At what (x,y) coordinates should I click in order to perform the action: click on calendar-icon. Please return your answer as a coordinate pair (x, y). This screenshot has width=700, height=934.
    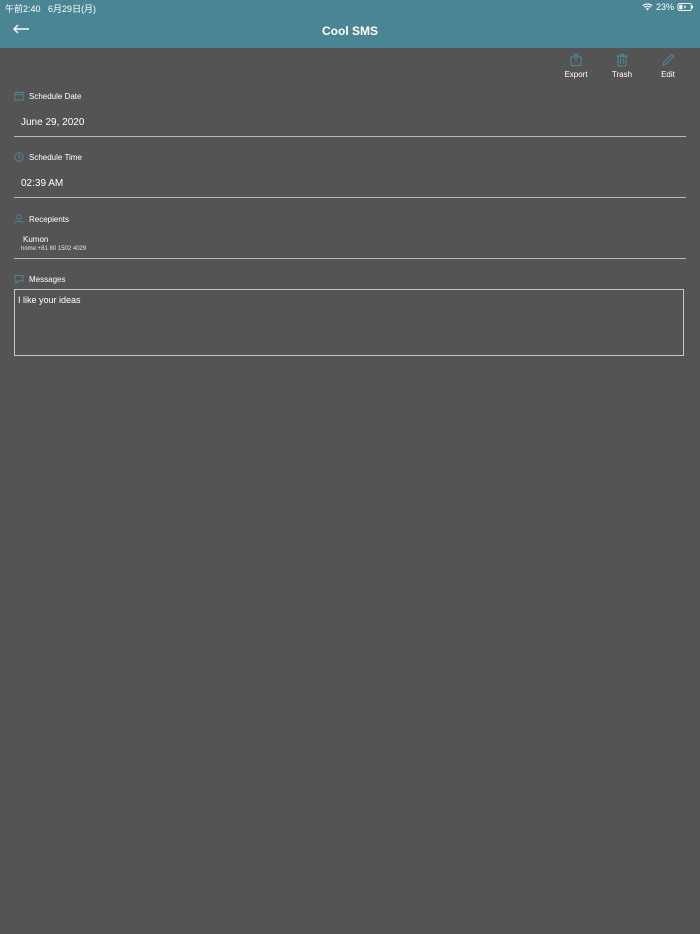
    Looking at the image, I should click on (19, 96).